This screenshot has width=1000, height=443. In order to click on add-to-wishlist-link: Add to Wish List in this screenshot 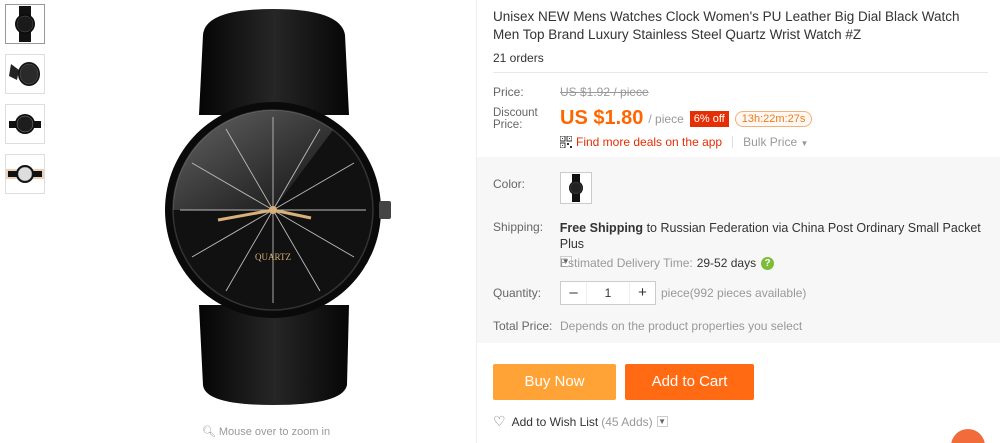, I will do `click(555, 422)`.